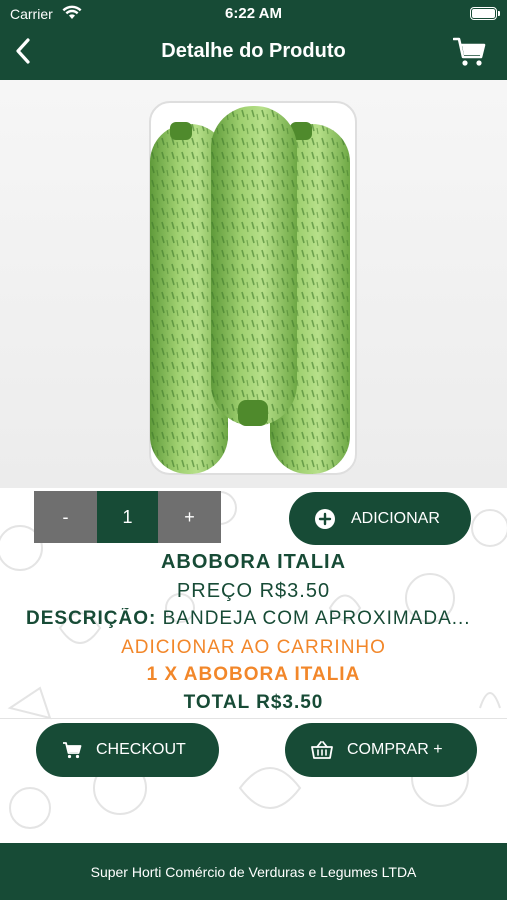 Image resolution: width=507 pixels, height=900 pixels. I want to click on buy-more-button: COMPRAR +, so click(381, 750).